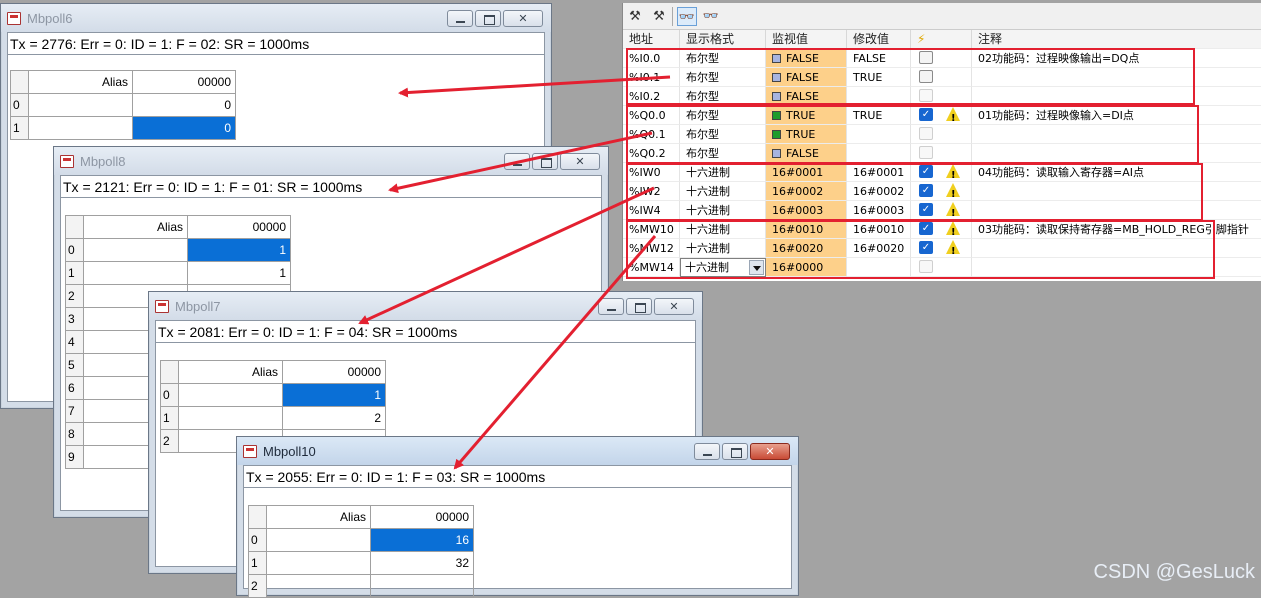 The width and height of the screenshot is (1261, 598). Describe the element at coordinates (942, 16) in the screenshot. I see `watch-toolbar: ⚒ ⚒ 👓 👓` at that location.